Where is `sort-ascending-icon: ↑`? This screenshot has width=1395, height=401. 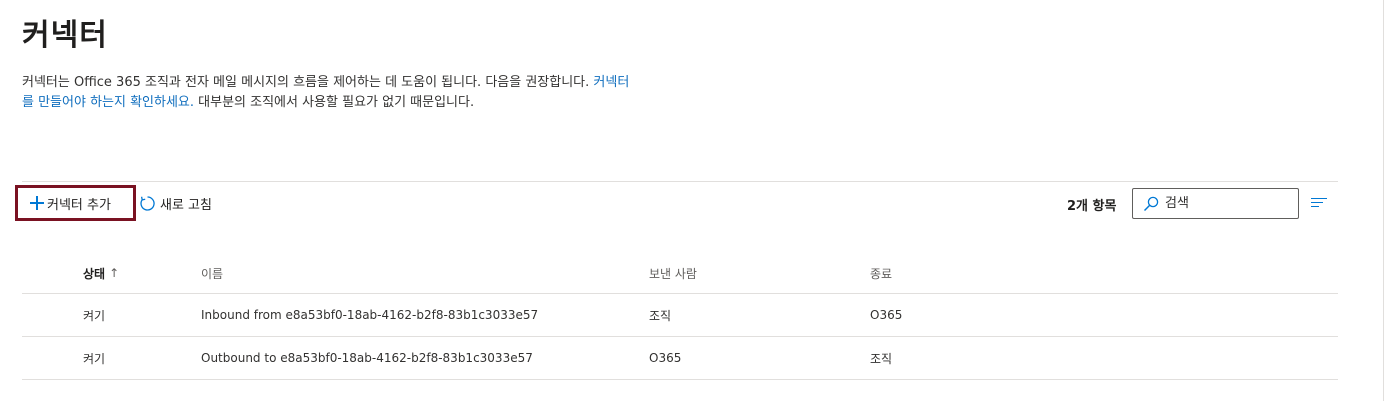 sort-ascending-icon: ↑ is located at coordinates (114, 273).